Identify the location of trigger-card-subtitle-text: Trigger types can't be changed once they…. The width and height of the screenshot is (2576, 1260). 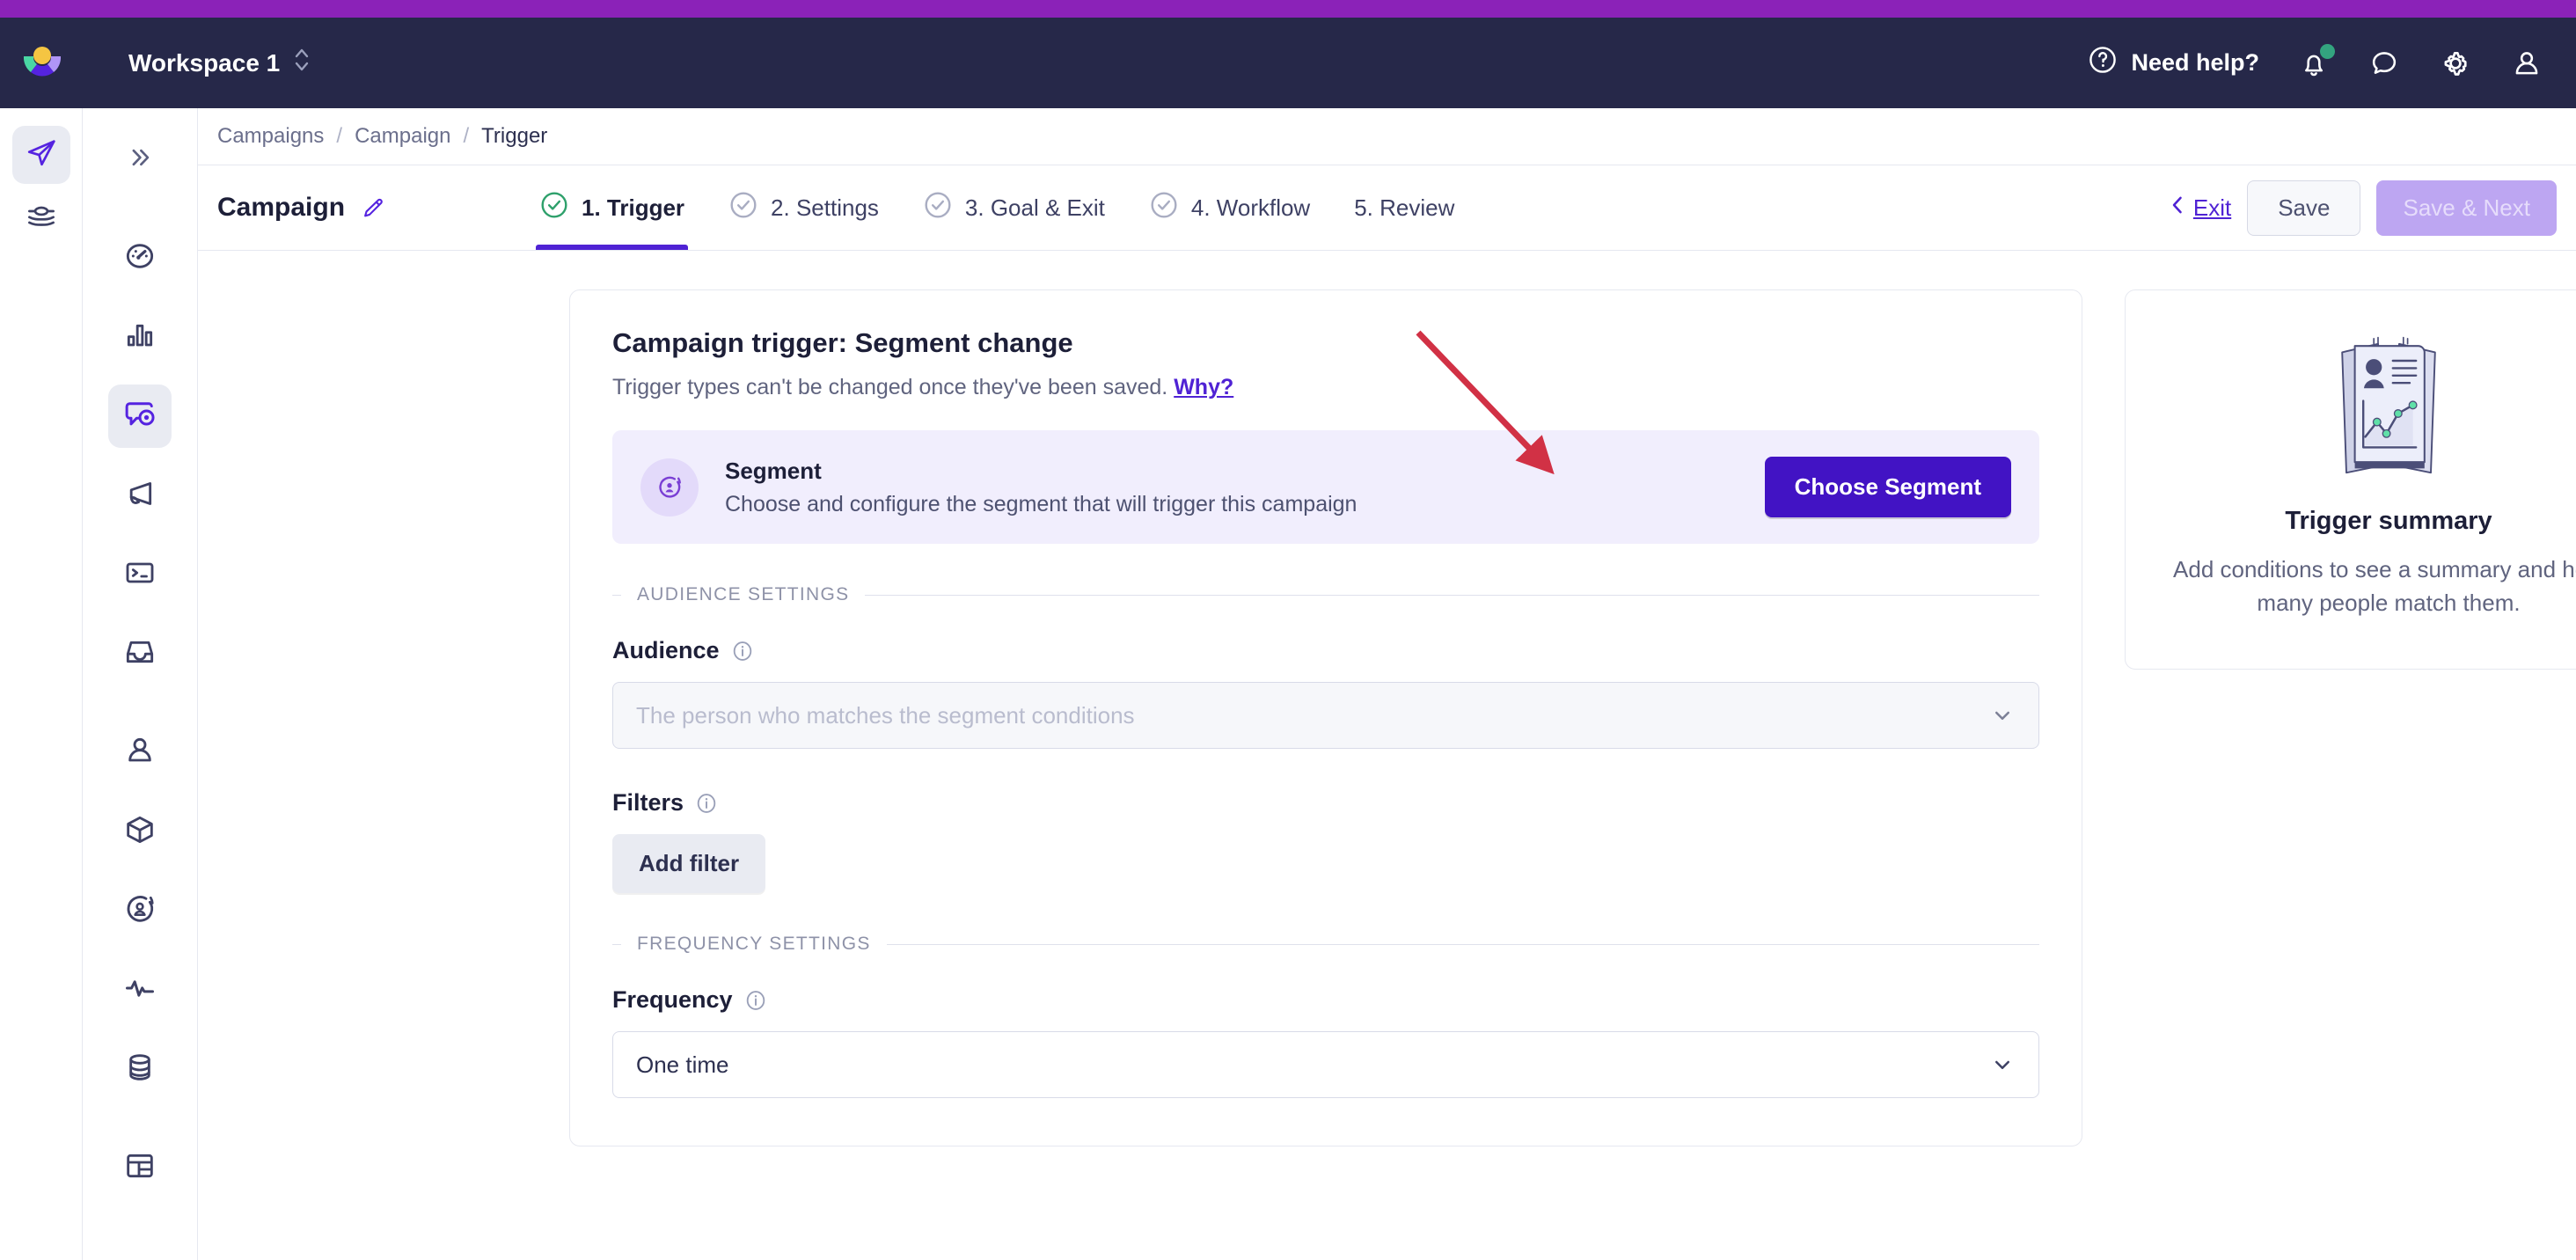
(890, 387).